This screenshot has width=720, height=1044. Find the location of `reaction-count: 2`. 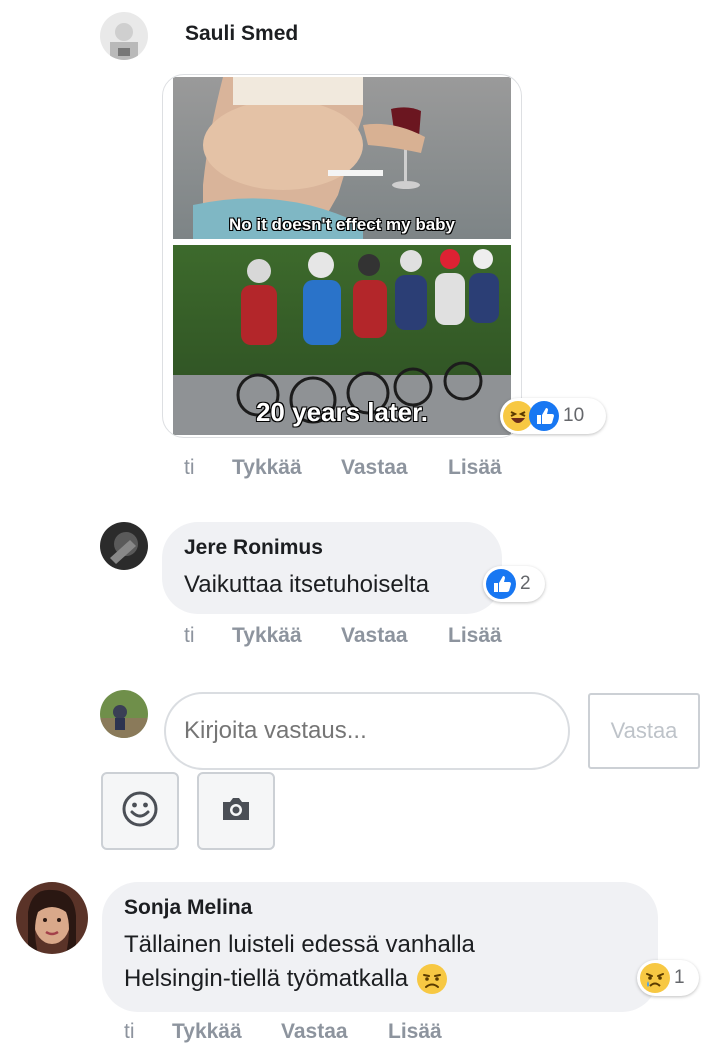

reaction-count: 2 is located at coordinates (525, 583).